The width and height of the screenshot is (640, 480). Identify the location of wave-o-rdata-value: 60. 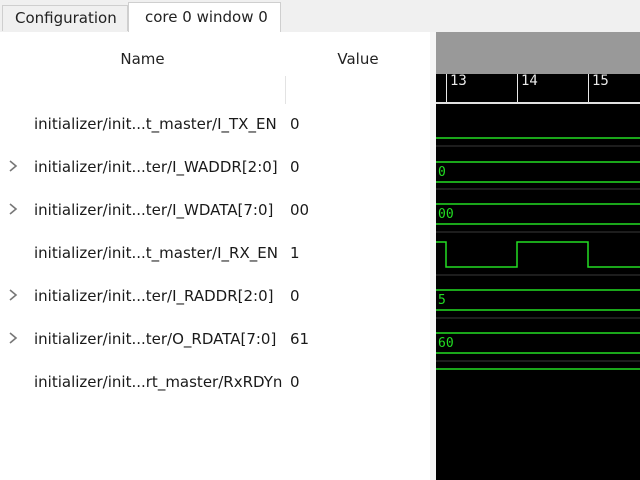
(446, 343).